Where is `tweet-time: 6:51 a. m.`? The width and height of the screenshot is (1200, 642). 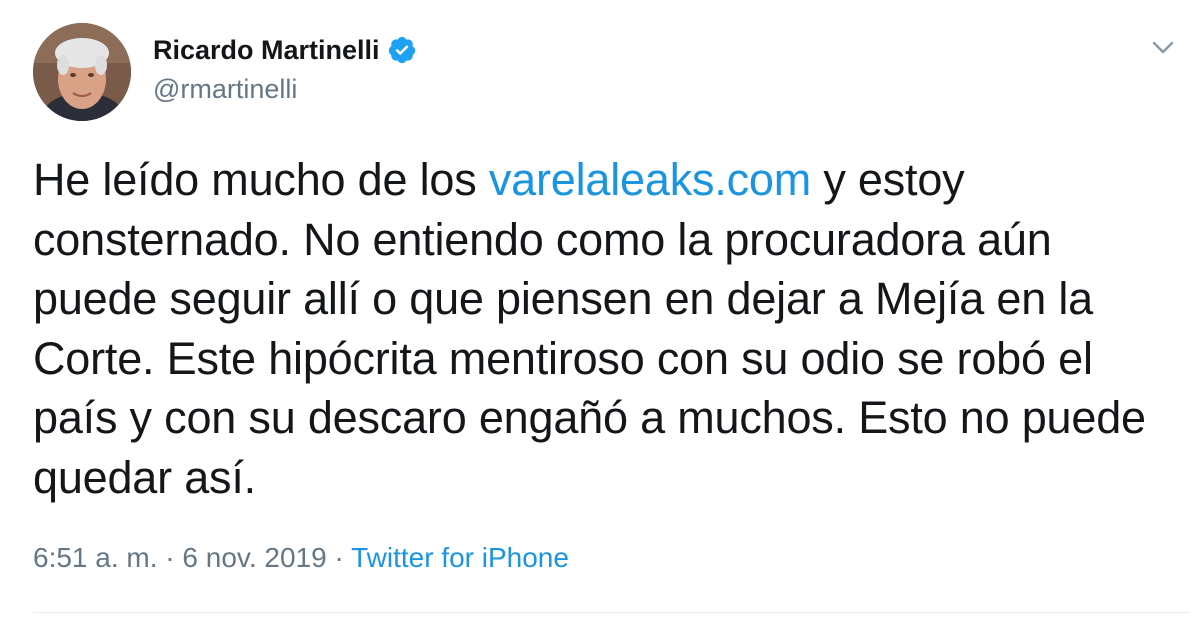 tweet-time: 6:51 a. m. is located at coordinates (95, 557).